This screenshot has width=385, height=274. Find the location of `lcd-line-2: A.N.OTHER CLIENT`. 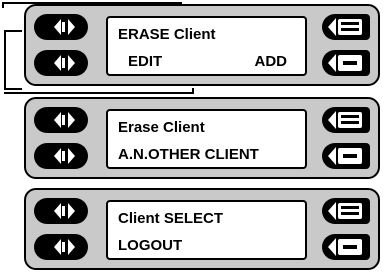

lcd-line-2: A.N.OTHER CLIENT is located at coordinates (188, 154).